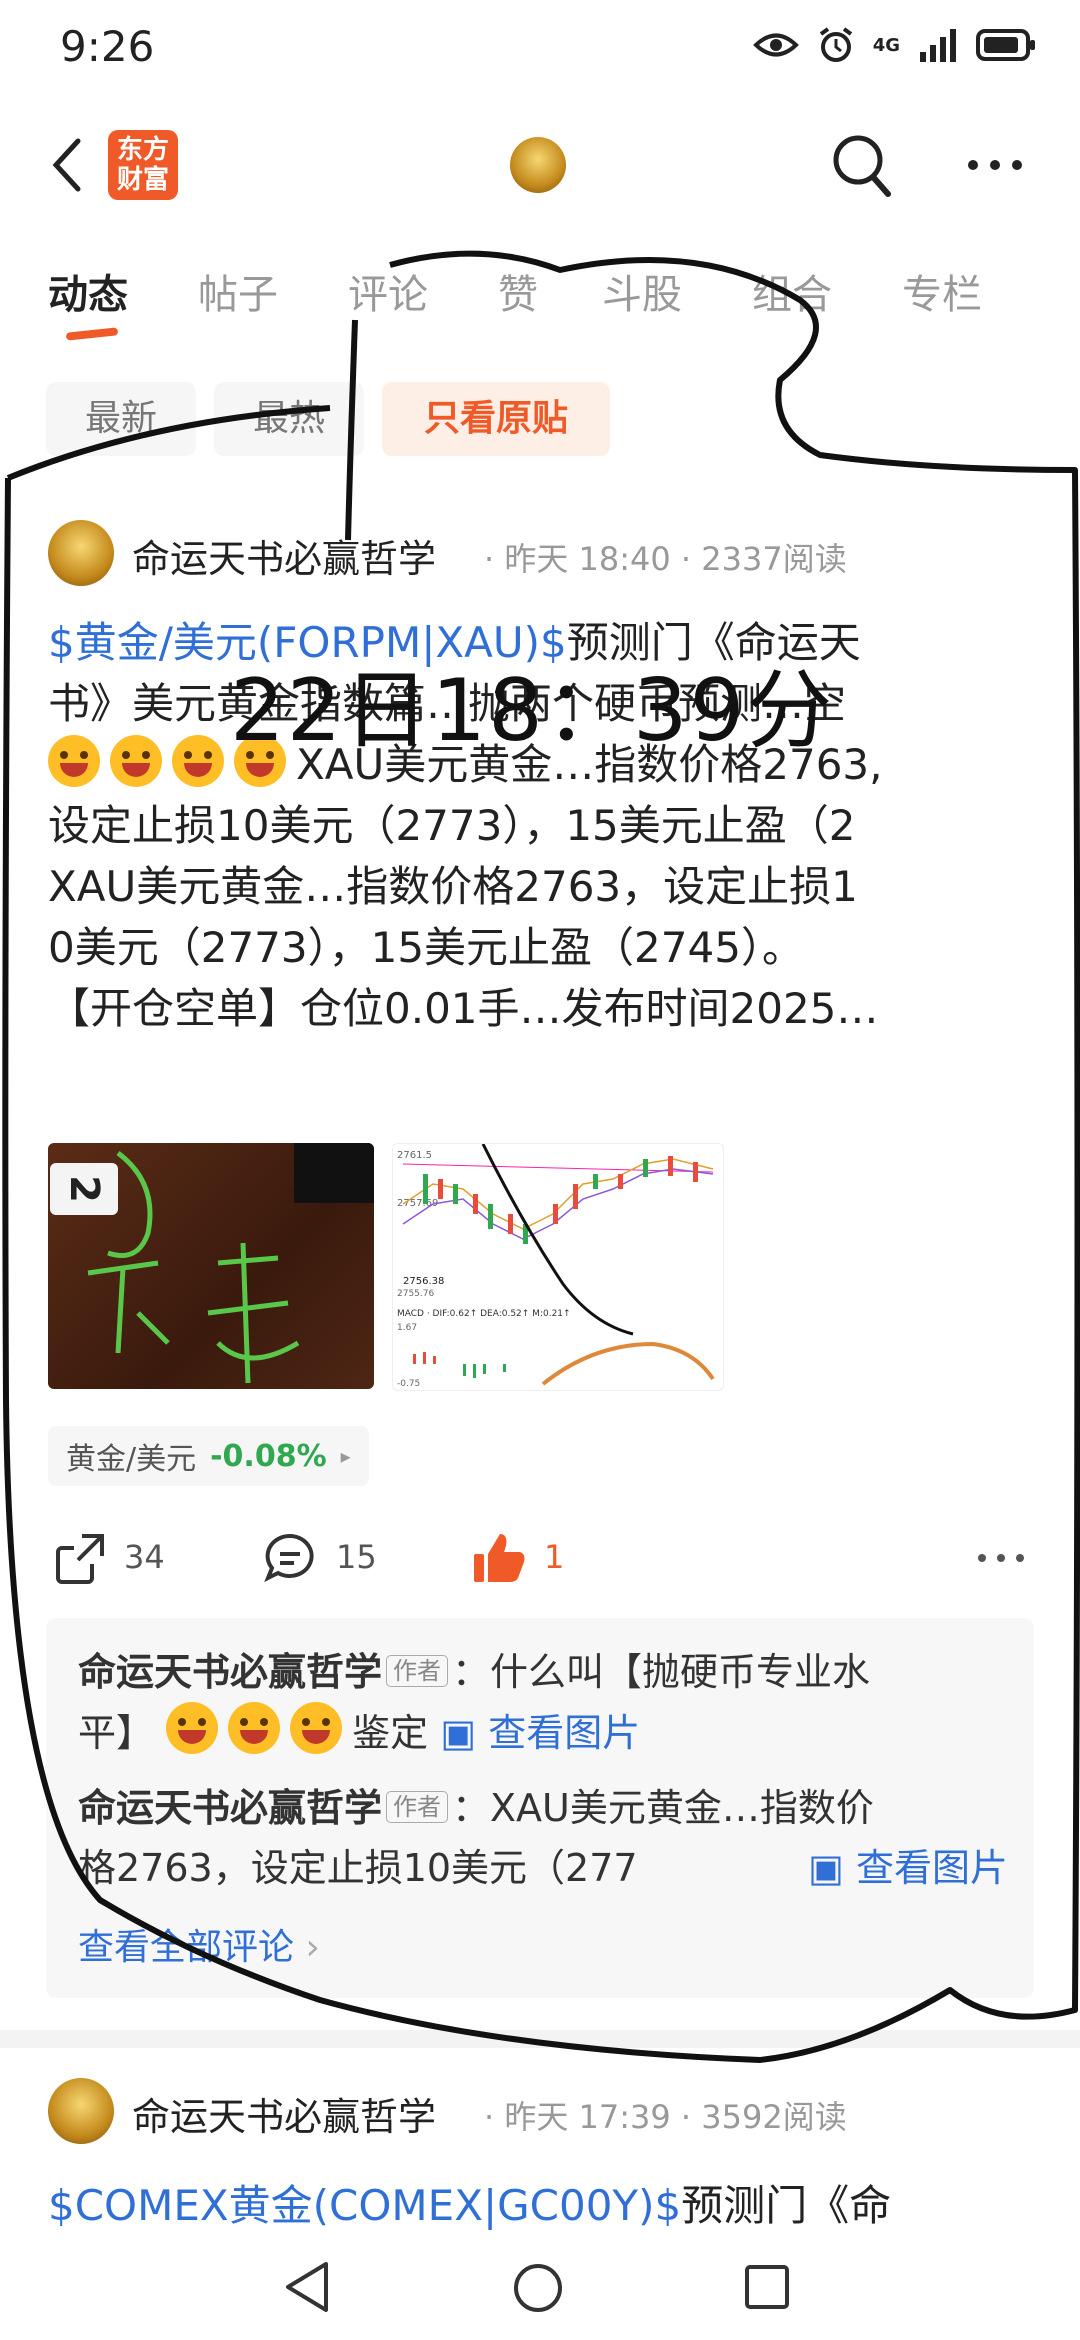 The width and height of the screenshot is (1080, 2340). What do you see at coordinates (532, 711) in the screenshot?
I see `handwritten-time-overlay: 22日18：39分` at bounding box center [532, 711].